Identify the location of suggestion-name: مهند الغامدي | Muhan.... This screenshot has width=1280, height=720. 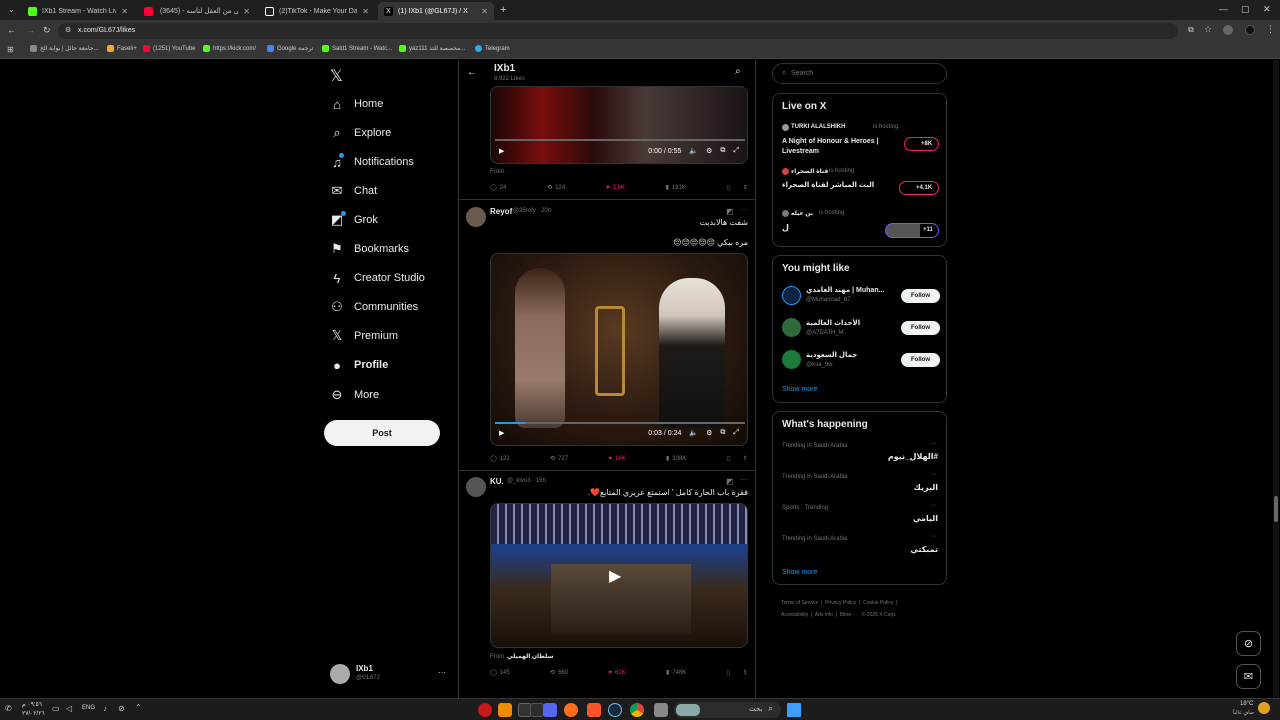
(845, 290).